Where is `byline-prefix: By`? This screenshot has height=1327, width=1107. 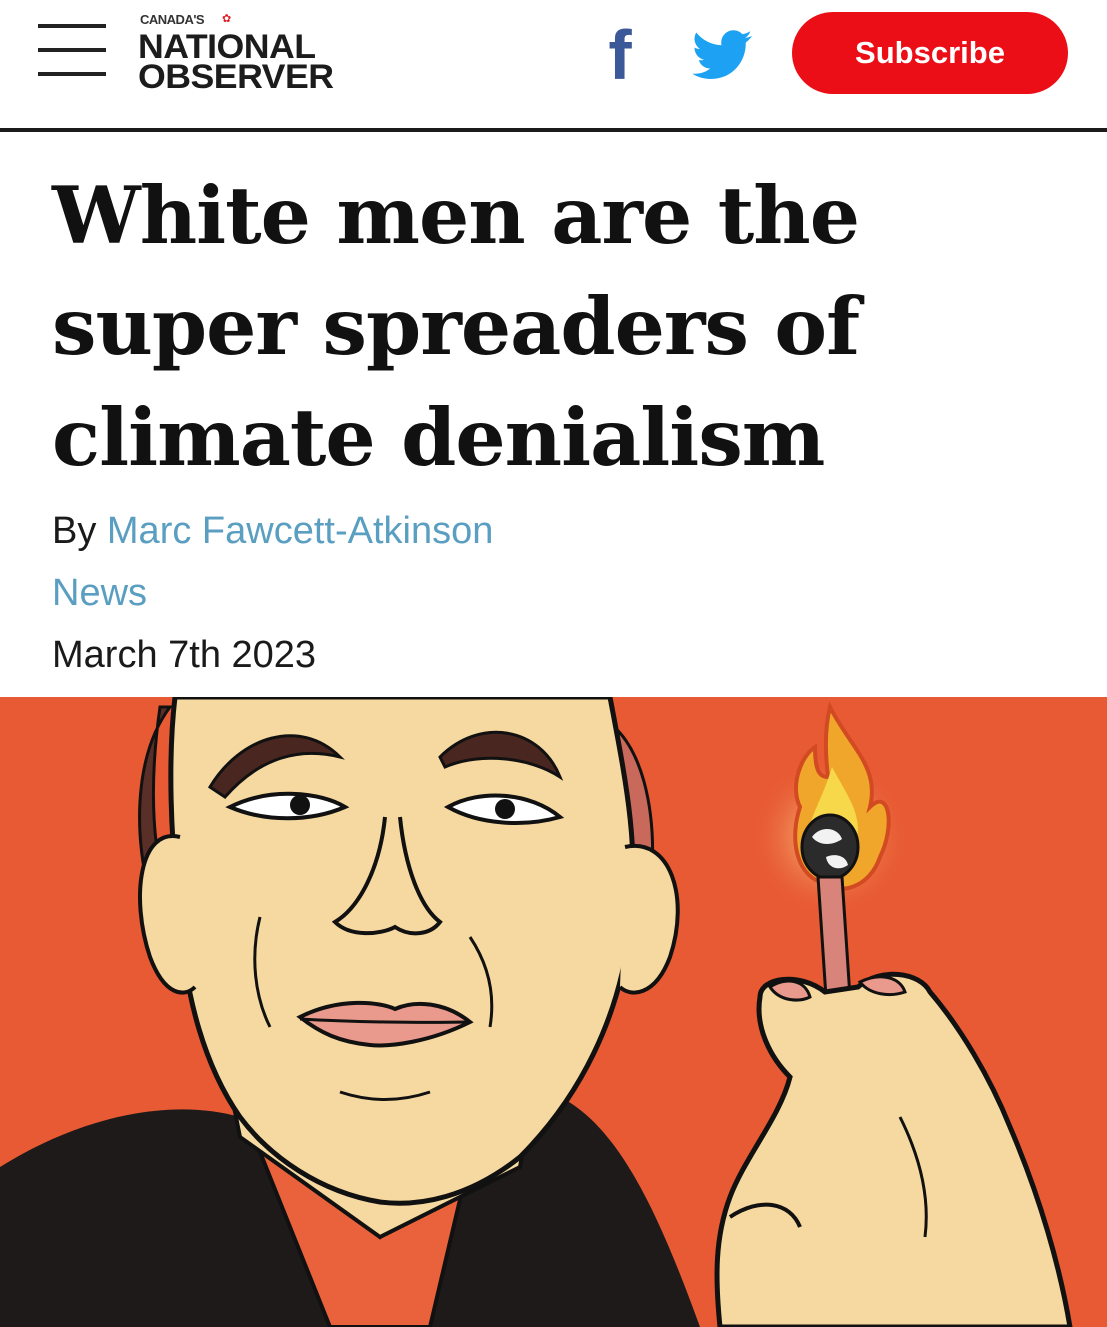
byline-prefix: By is located at coordinates (79, 531).